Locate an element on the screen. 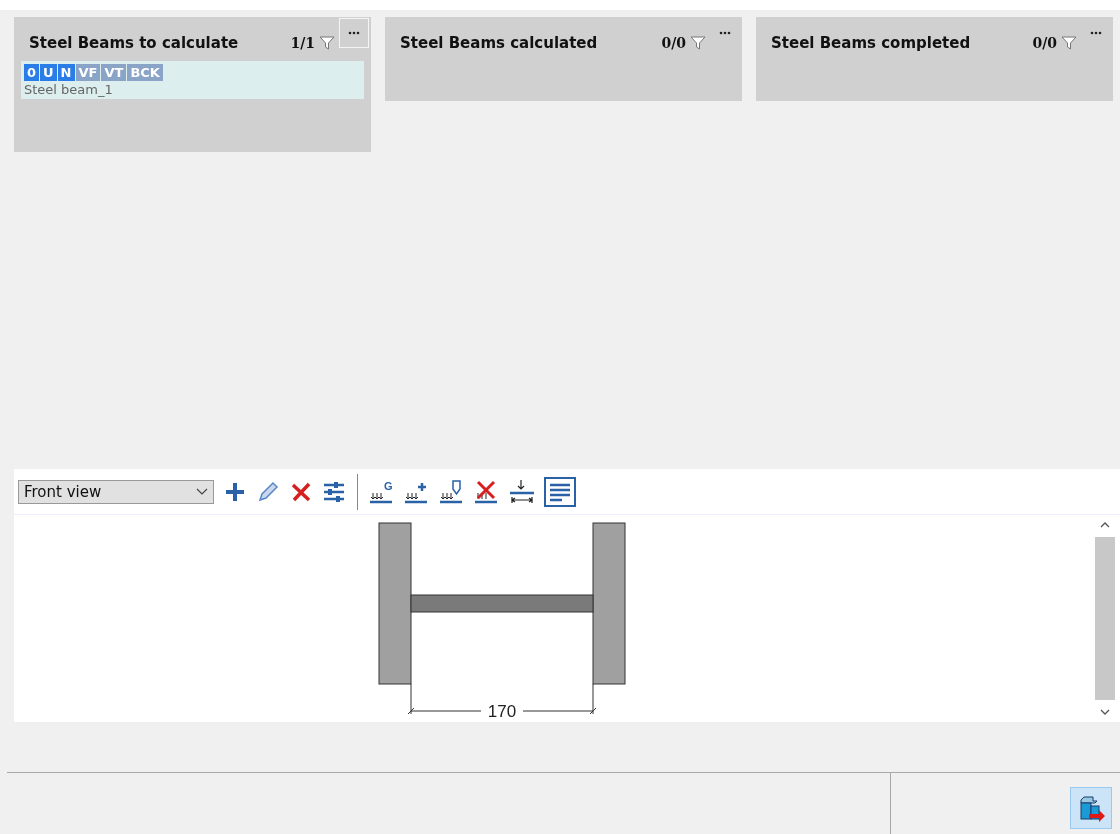 The image size is (1120, 834). load-pin-icon is located at coordinates (452, 491).